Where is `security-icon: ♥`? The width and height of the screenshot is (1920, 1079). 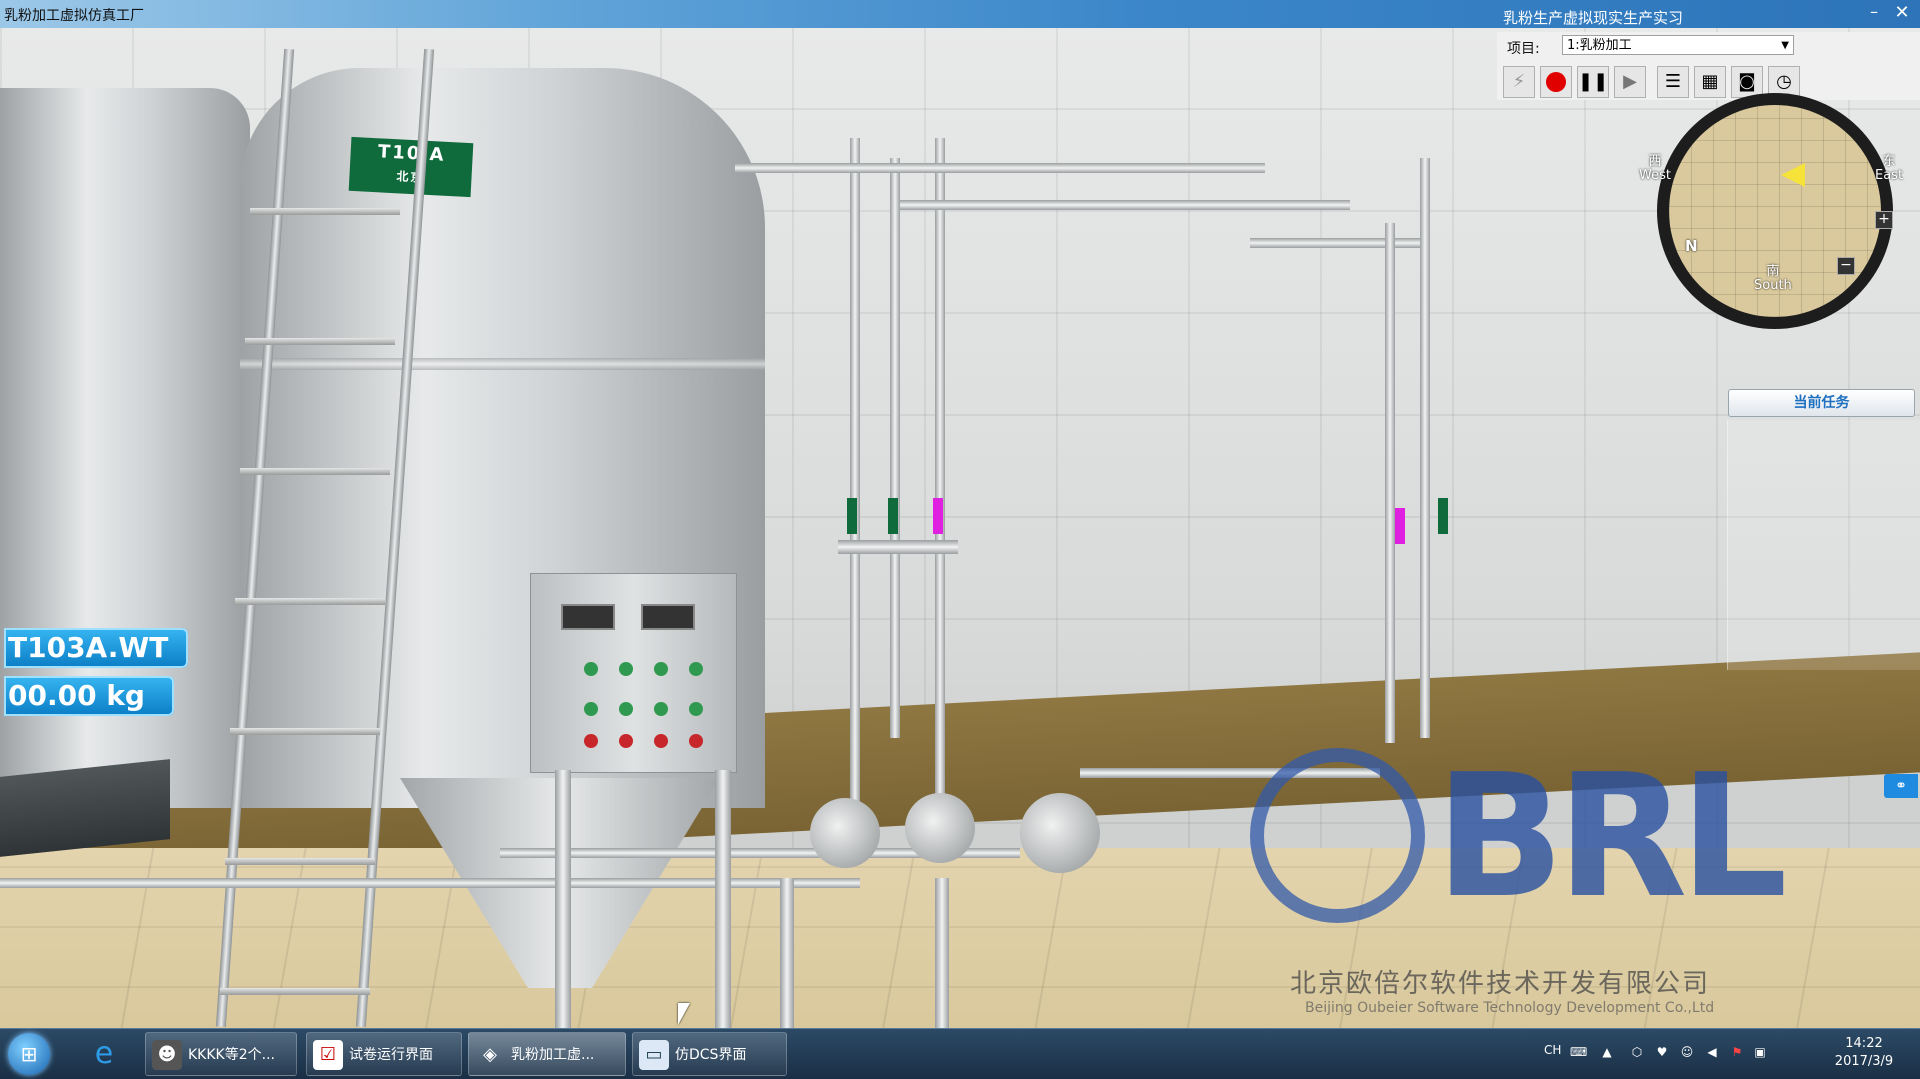
security-icon: ♥ is located at coordinates (1662, 1052).